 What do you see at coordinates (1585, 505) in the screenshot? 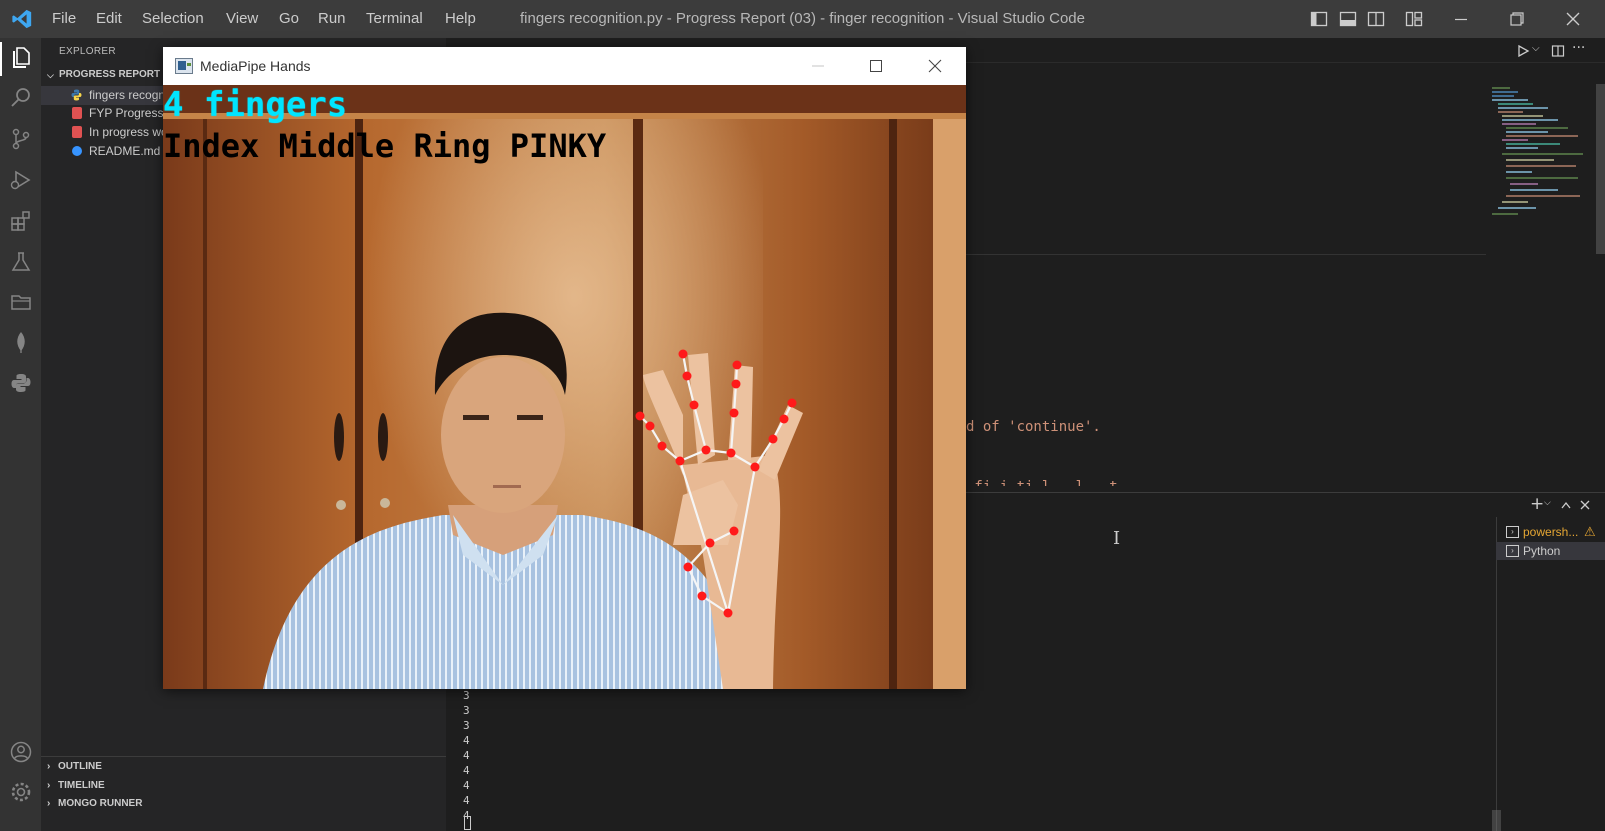
I see `close-panel-icon` at bounding box center [1585, 505].